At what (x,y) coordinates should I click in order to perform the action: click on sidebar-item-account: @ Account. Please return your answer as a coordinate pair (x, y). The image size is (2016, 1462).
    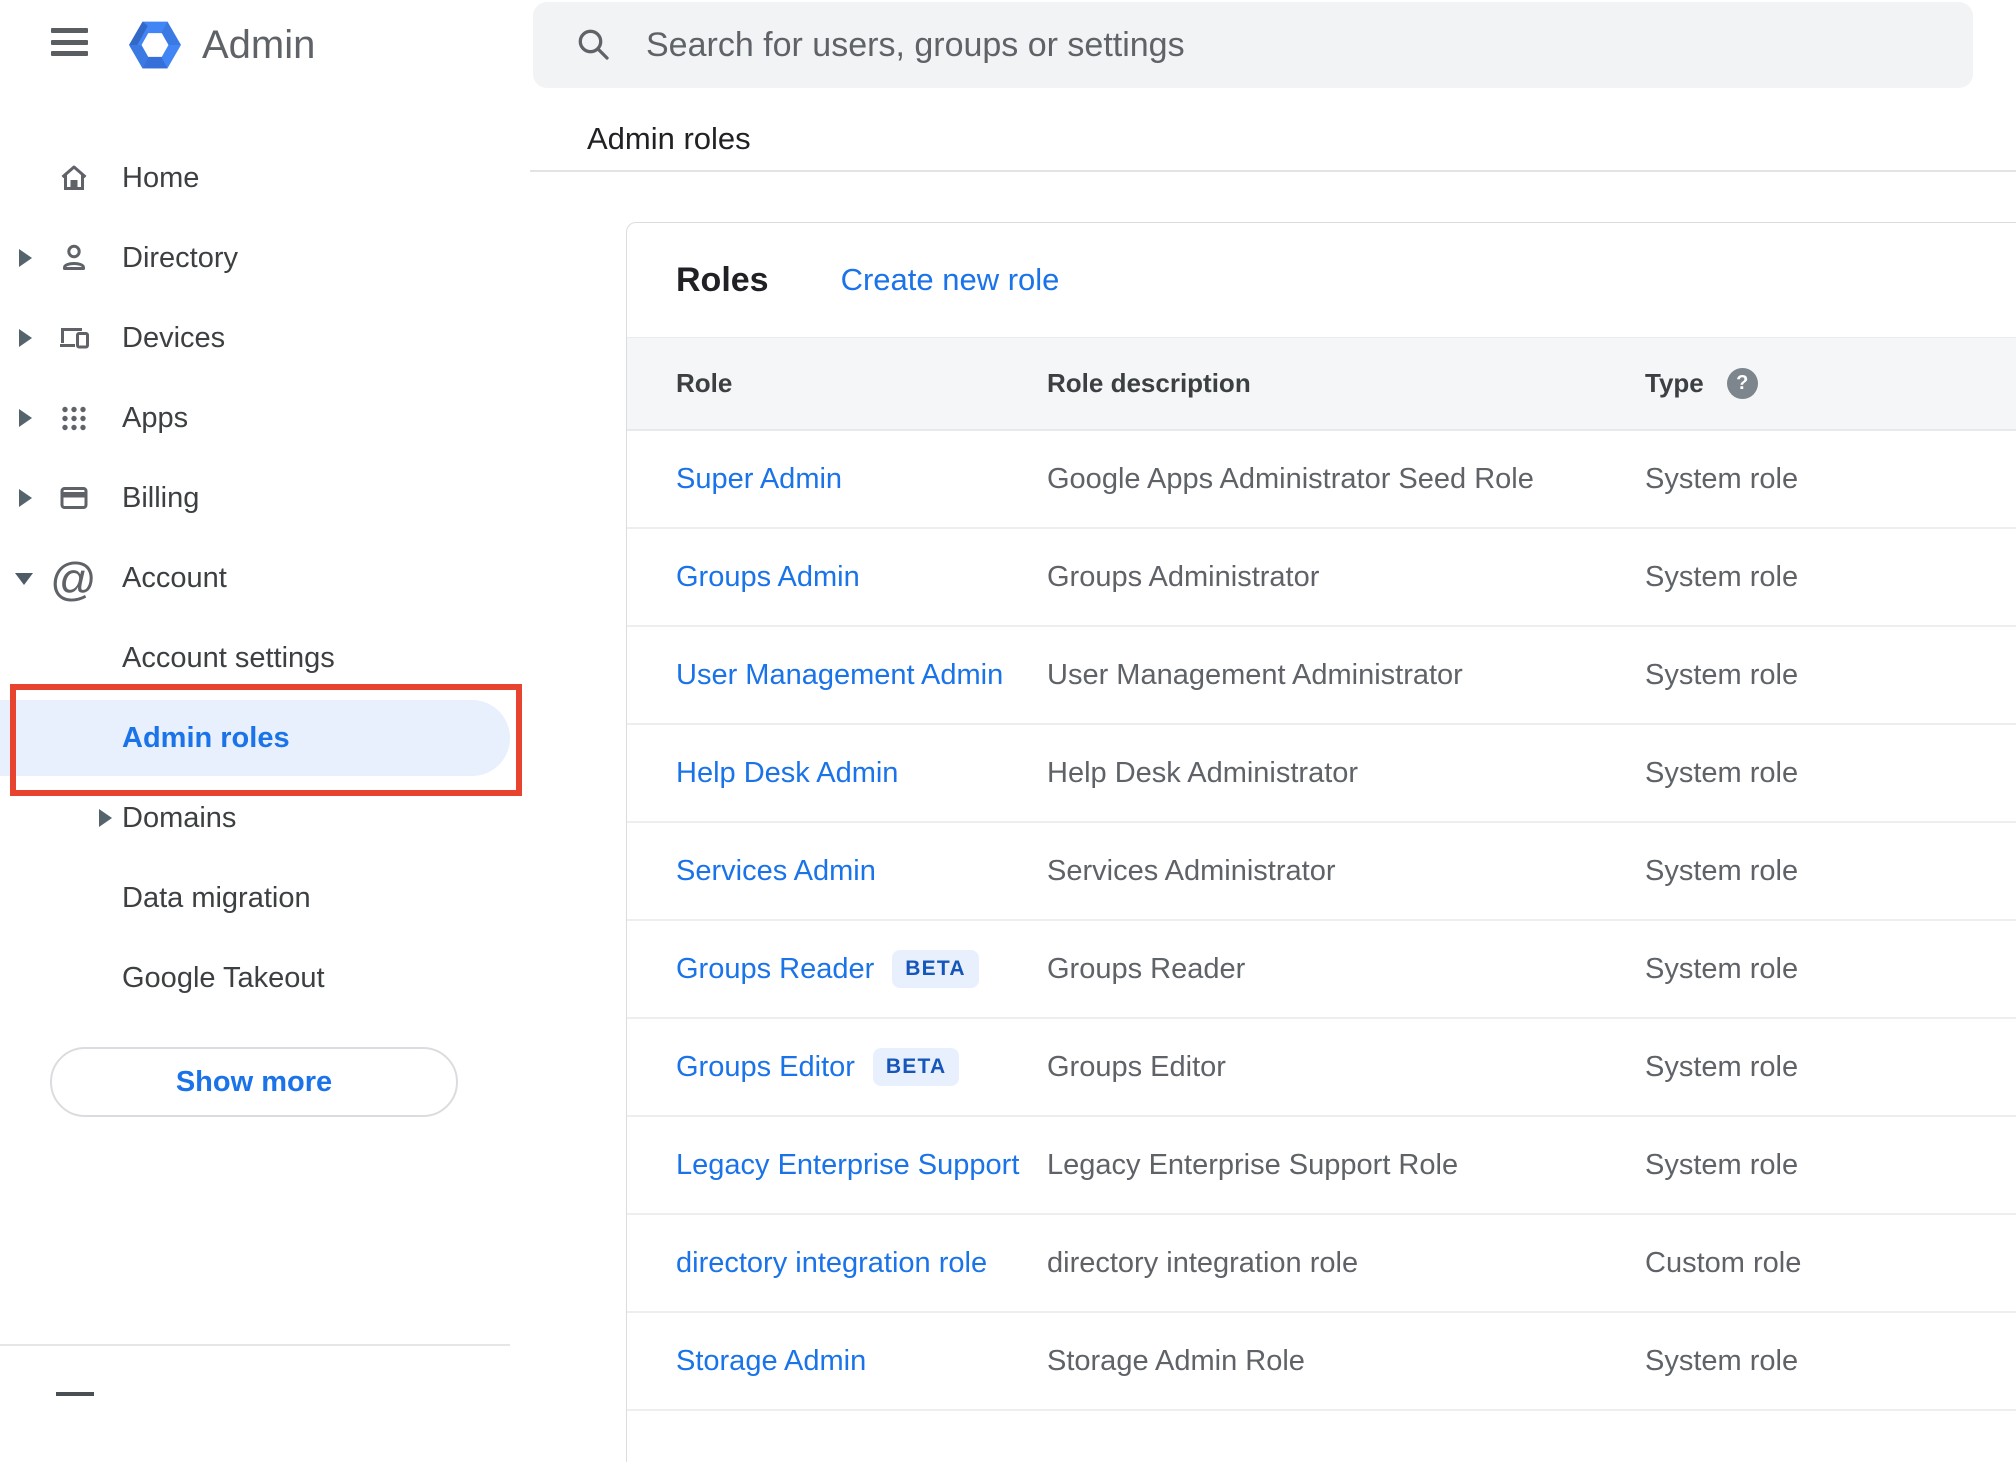
    Looking at the image, I should click on (265, 578).